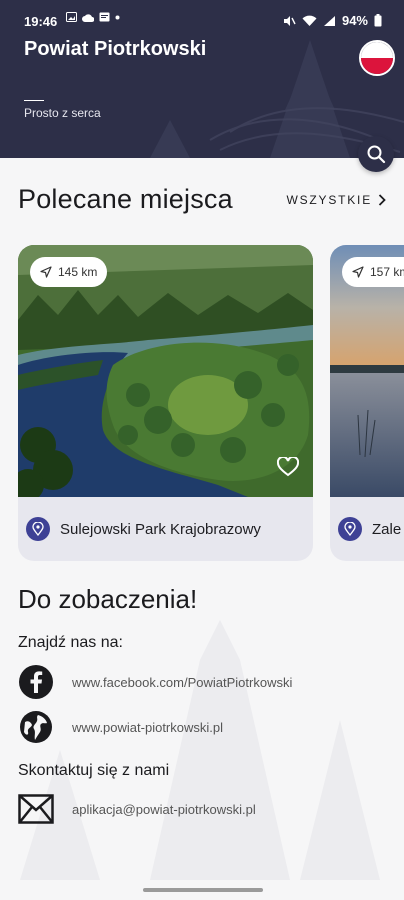  What do you see at coordinates (329, 20) in the screenshot?
I see `signal-icon` at bounding box center [329, 20].